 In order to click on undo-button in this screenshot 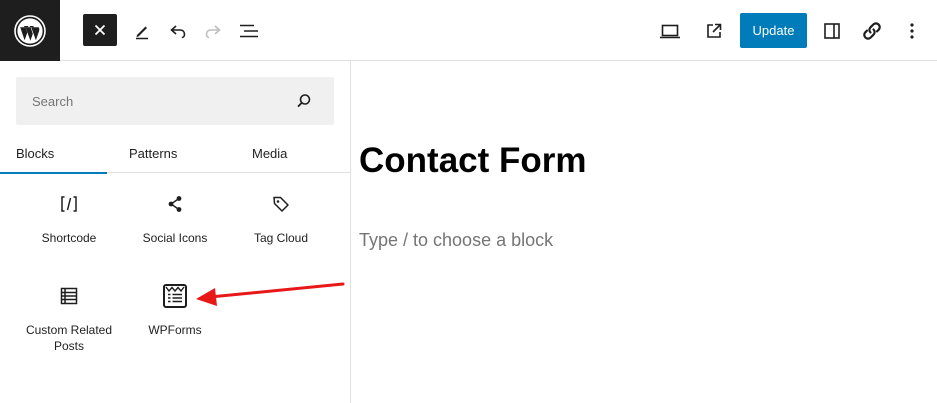, I will do `click(178, 31)`.